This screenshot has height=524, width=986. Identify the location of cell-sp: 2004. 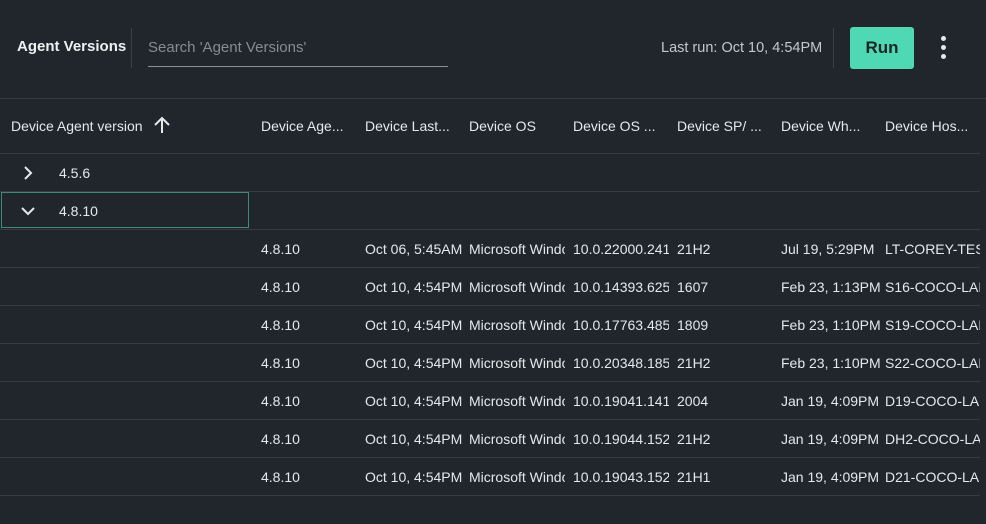
(693, 401).